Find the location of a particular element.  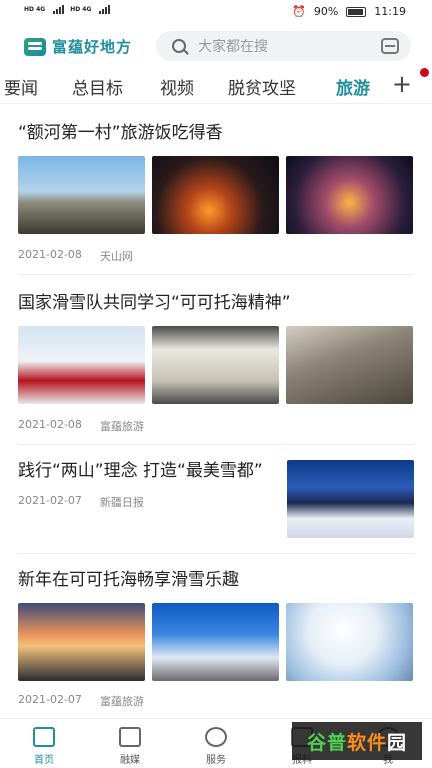

scan-icon is located at coordinates (390, 46).